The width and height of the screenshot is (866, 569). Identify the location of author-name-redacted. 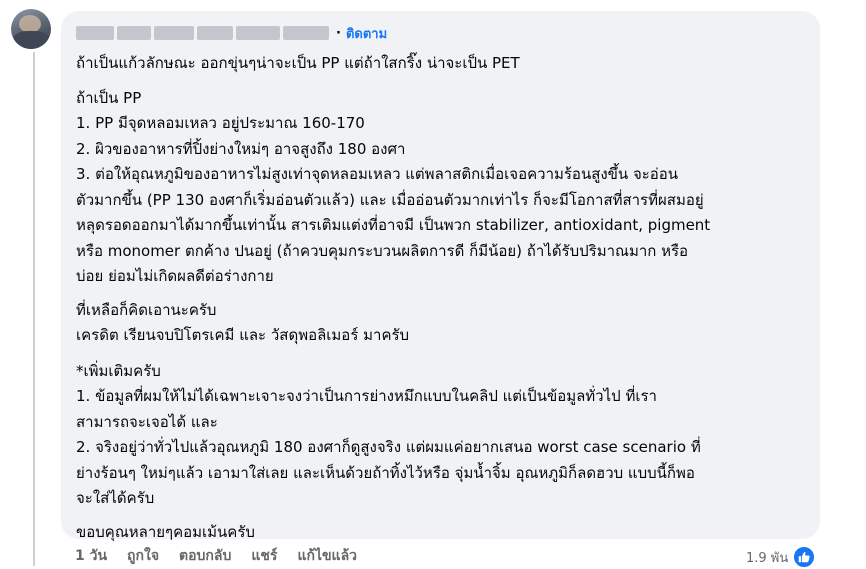
(202, 33).